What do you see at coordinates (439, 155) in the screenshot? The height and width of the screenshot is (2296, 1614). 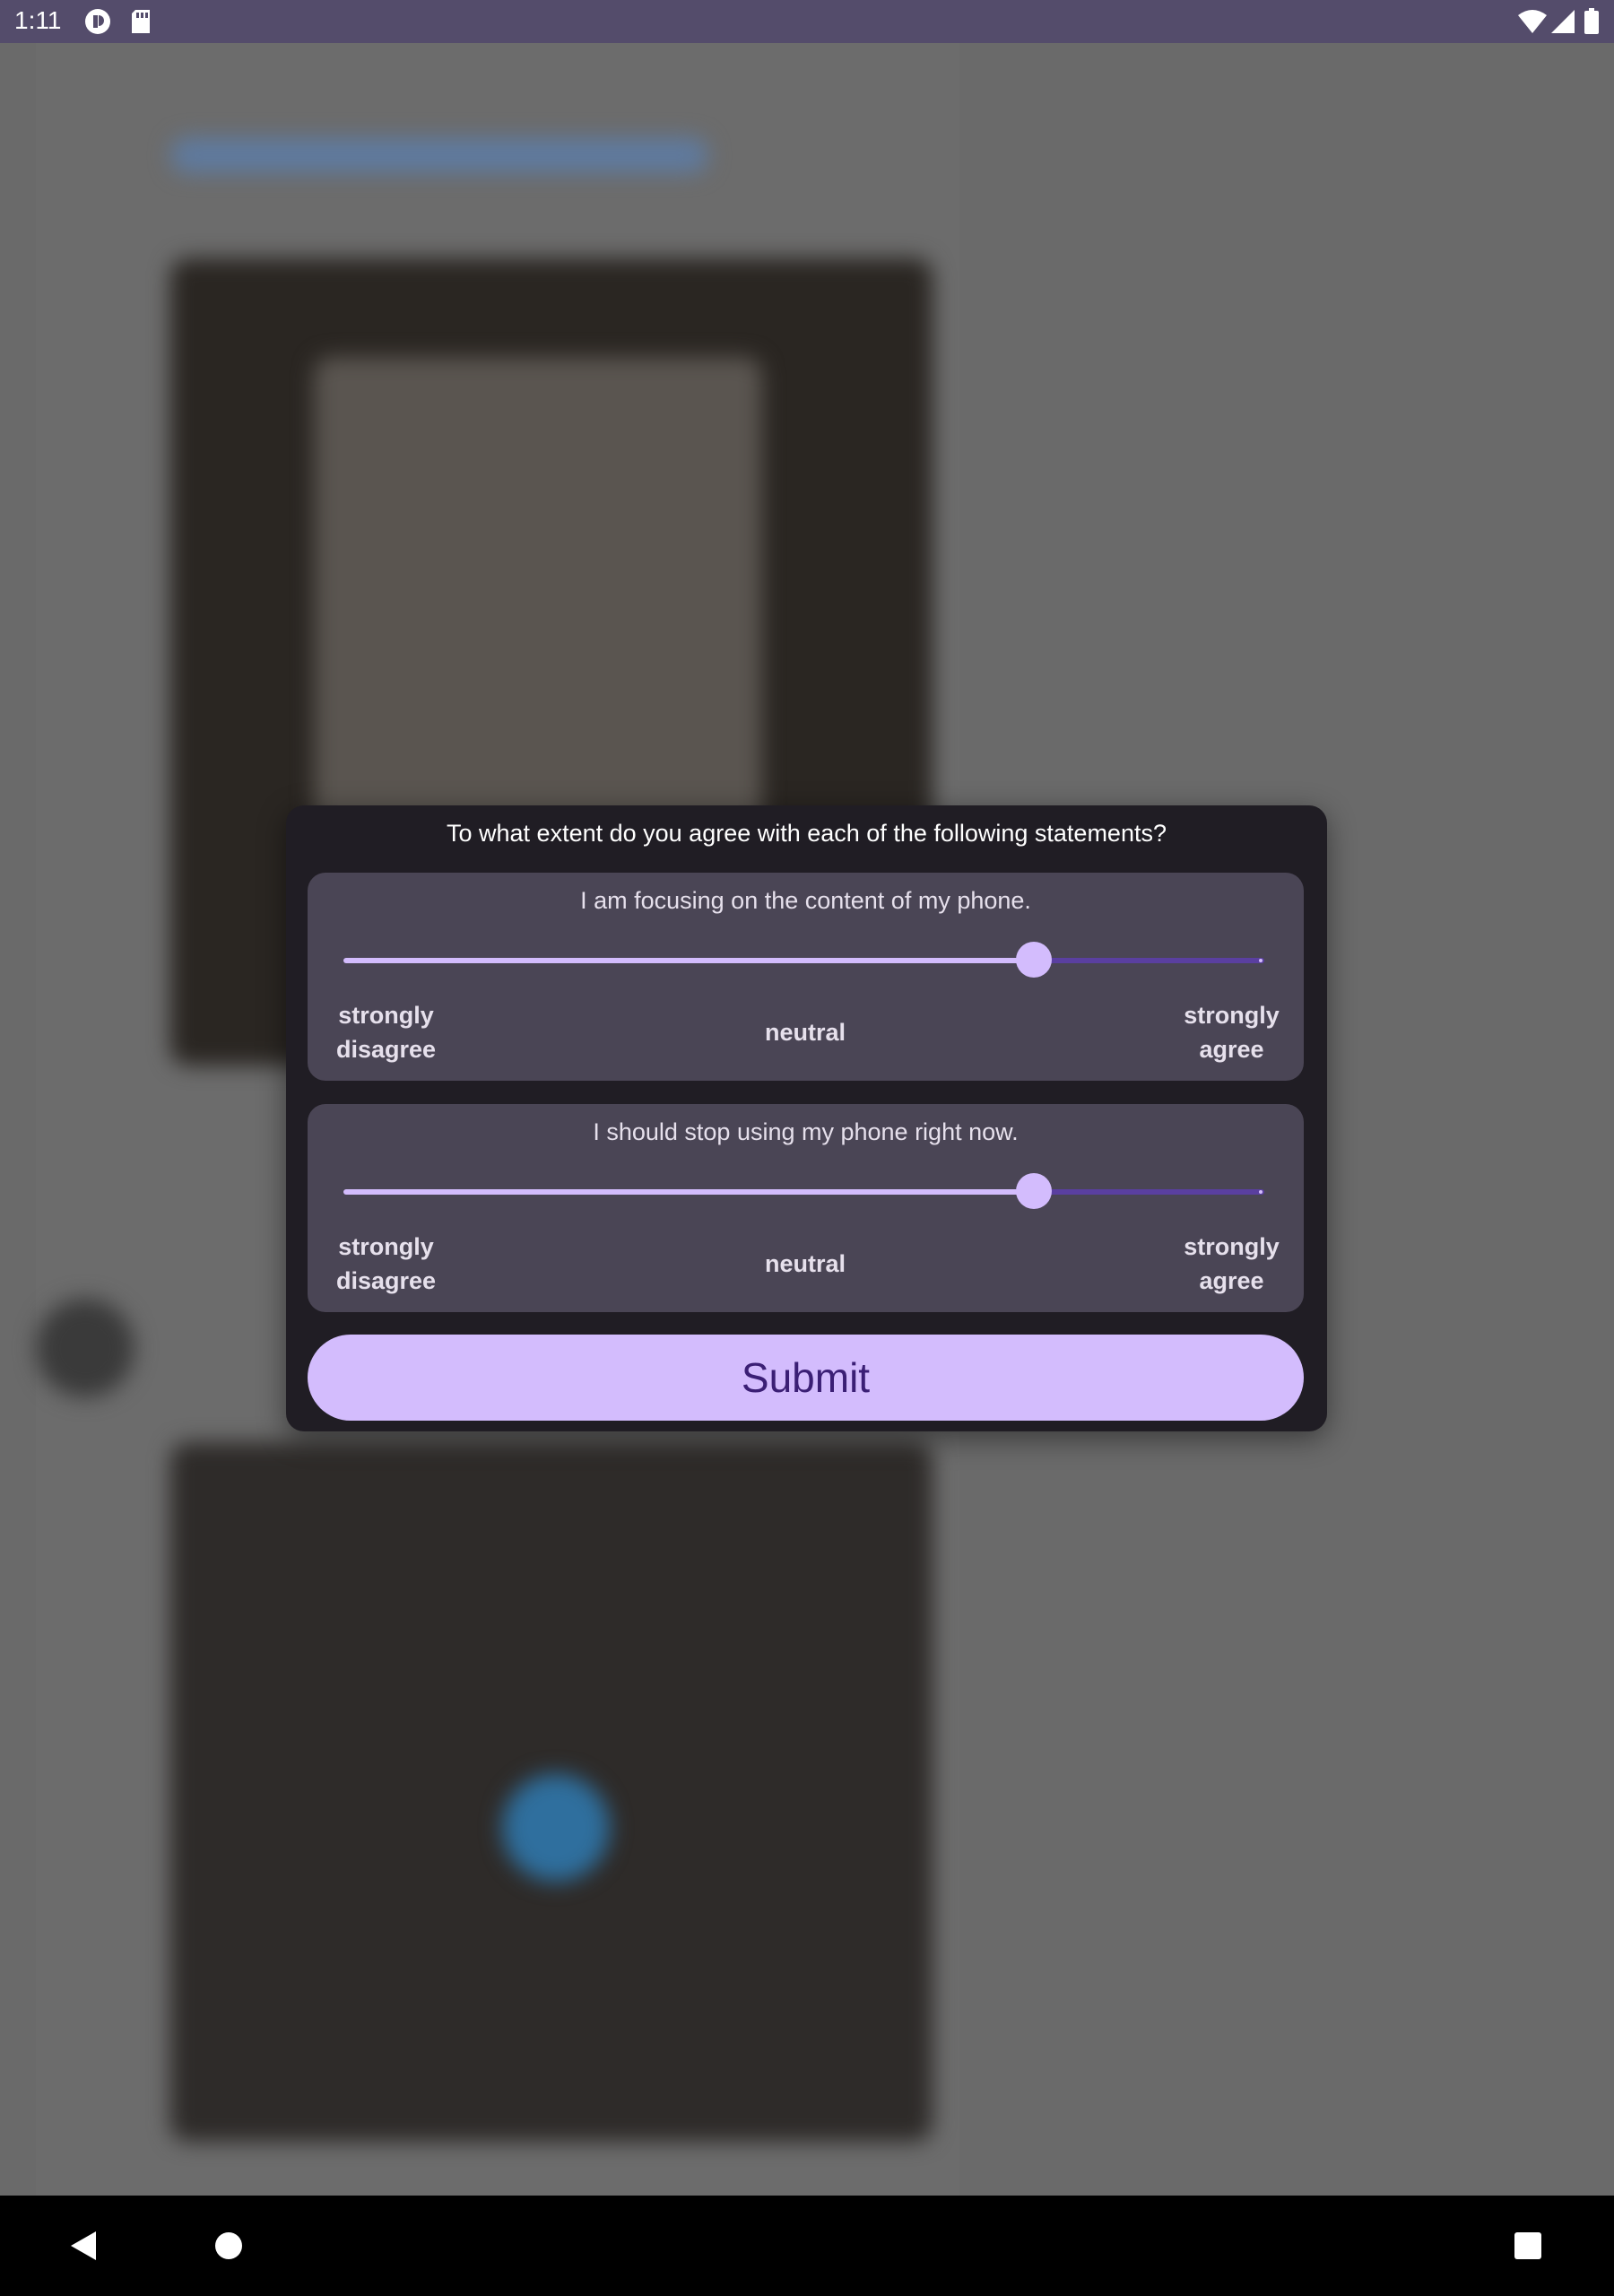 I see `background-headline` at bounding box center [439, 155].